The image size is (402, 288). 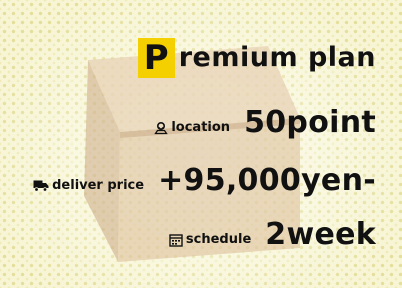 I want to click on schedule-value: 2week, so click(x=320, y=234).